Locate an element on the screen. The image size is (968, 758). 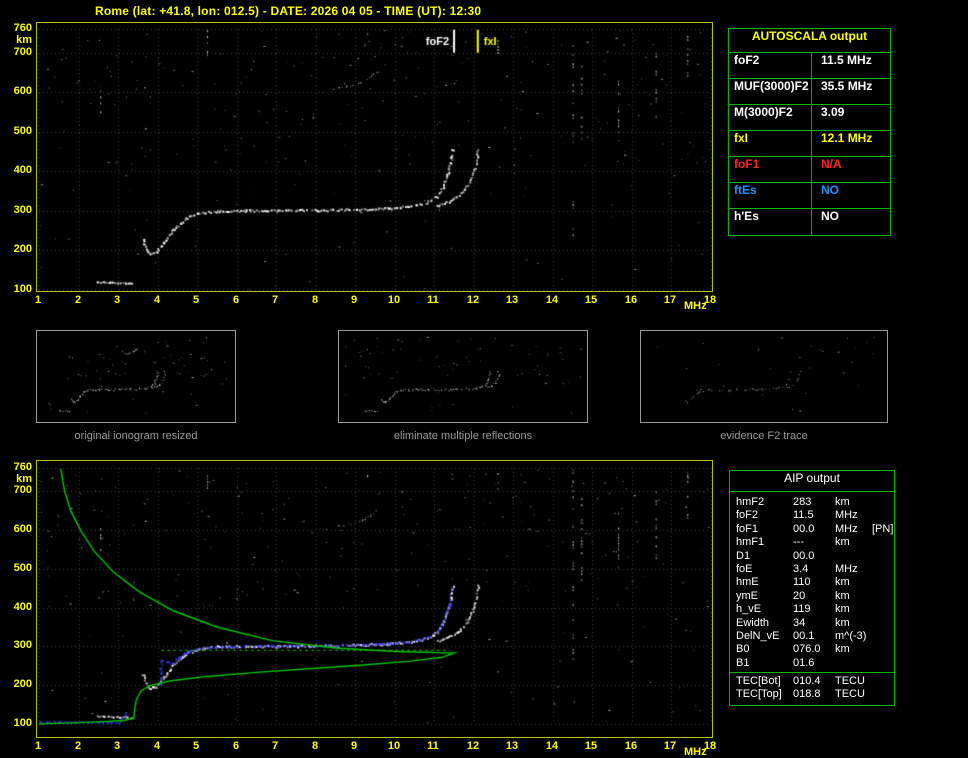
aip-row: h_vE 119 km is located at coordinates (815, 609).